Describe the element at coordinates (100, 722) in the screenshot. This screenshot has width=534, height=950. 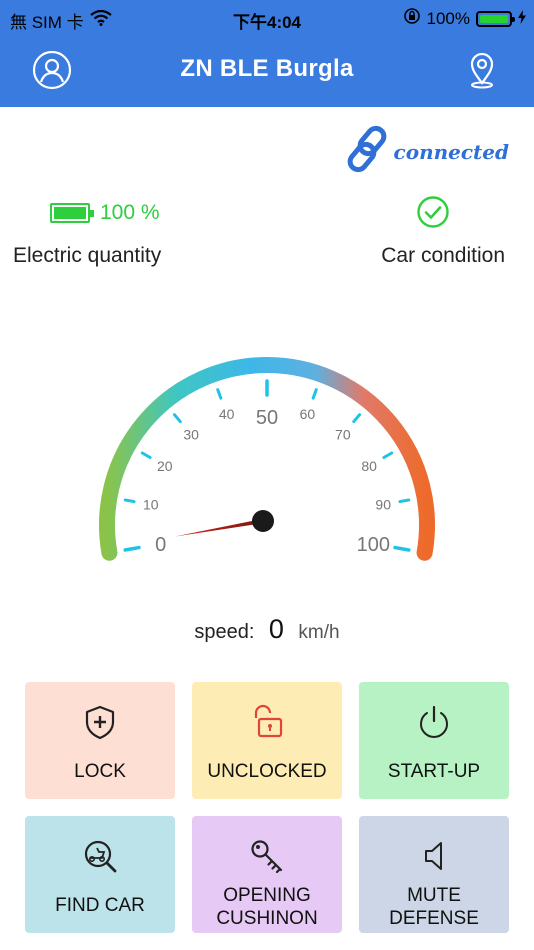
I see `shield-plus-icon` at that location.